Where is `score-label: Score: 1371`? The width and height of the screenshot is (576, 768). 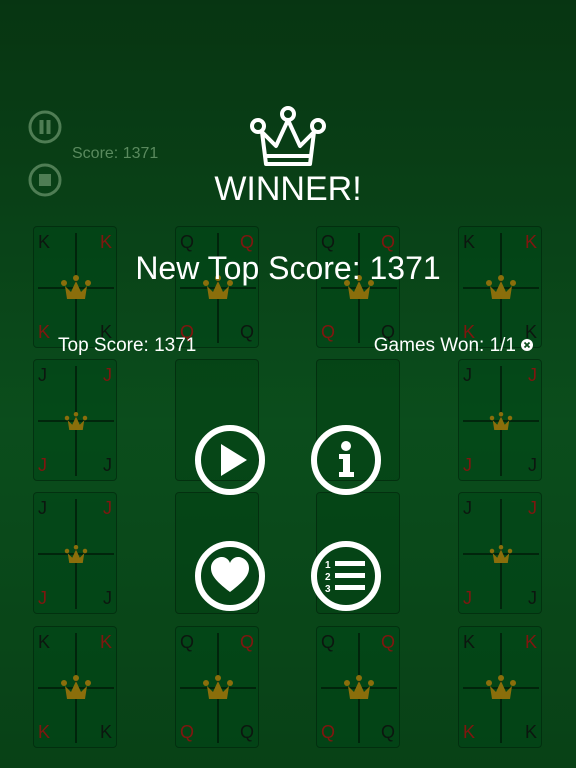 score-label: Score: 1371 is located at coordinates (115, 153).